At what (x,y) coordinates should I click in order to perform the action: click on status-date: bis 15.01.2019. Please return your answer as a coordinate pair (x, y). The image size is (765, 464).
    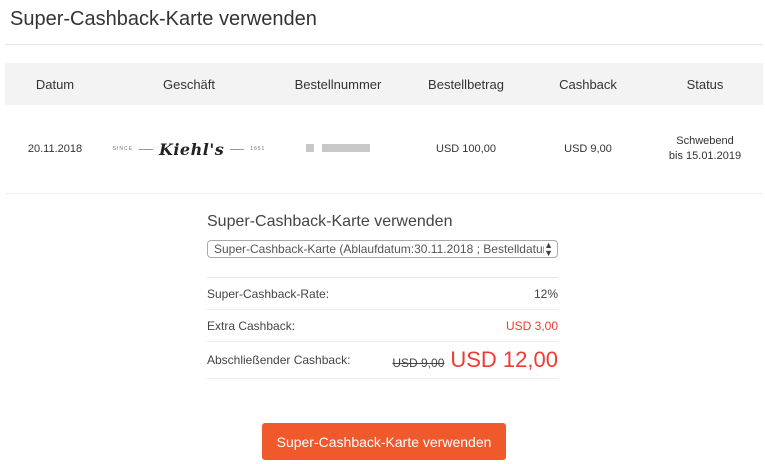
    Looking at the image, I should click on (705, 156).